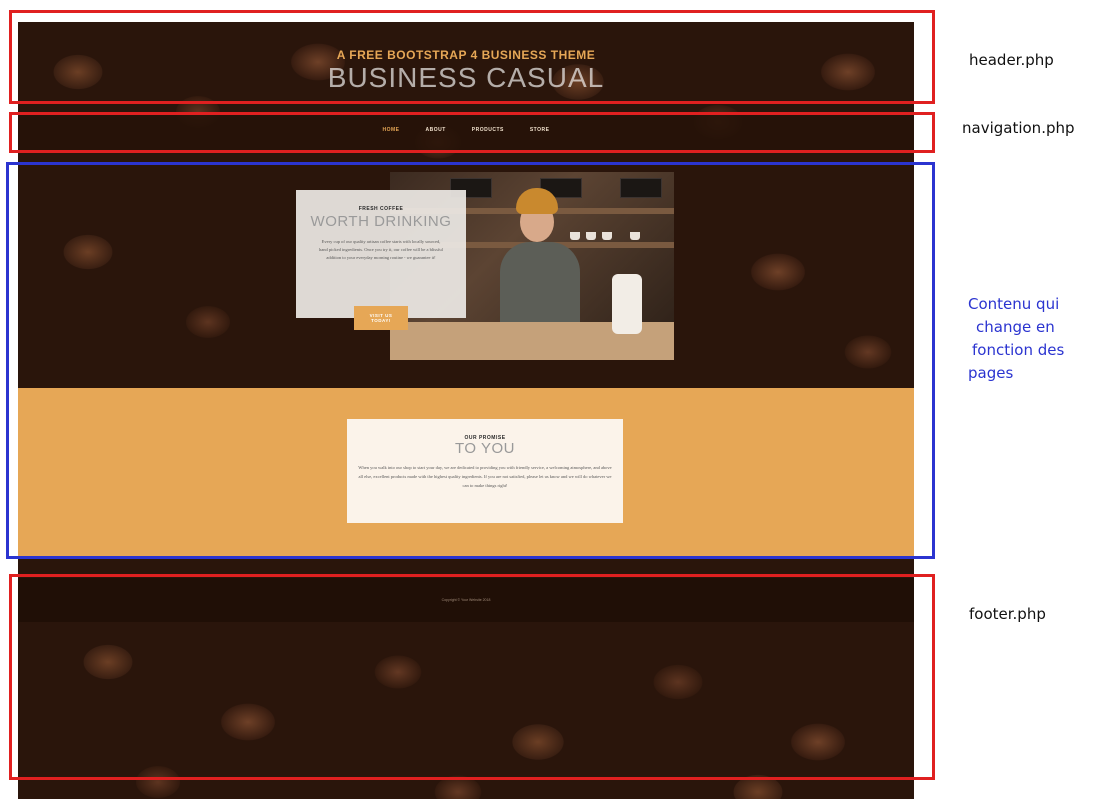 This screenshot has width=1102, height=799. What do you see at coordinates (1016, 339) in the screenshot?
I see `content-annotation-label: Contenu qui change en fonction des pages` at bounding box center [1016, 339].